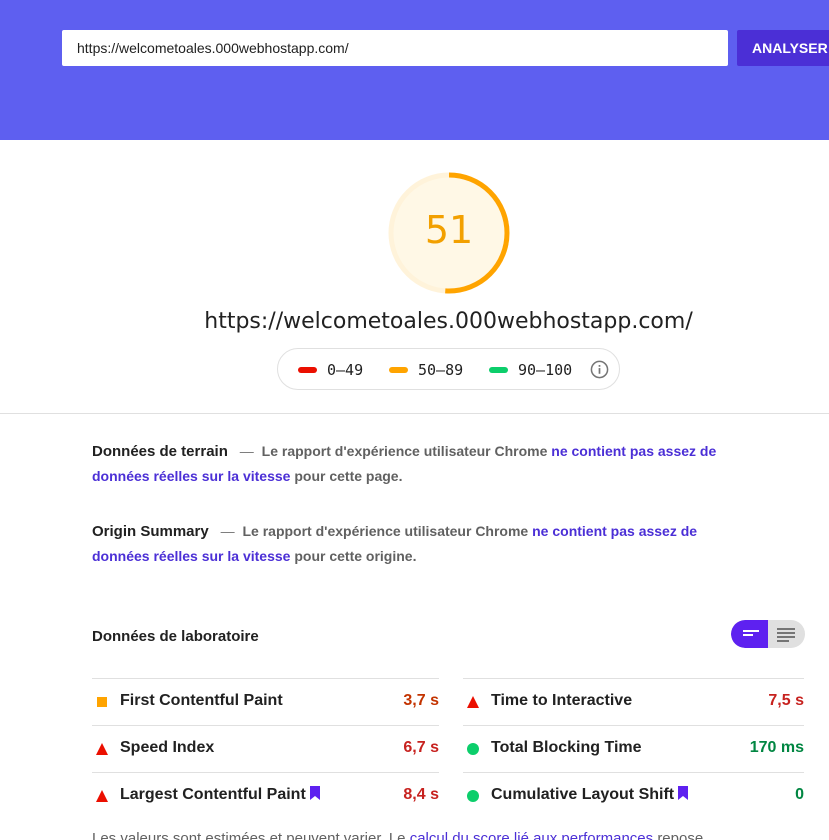 The image size is (829, 840). I want to click on metric-name: Cumulative Layout Shift, so click(590, 795).